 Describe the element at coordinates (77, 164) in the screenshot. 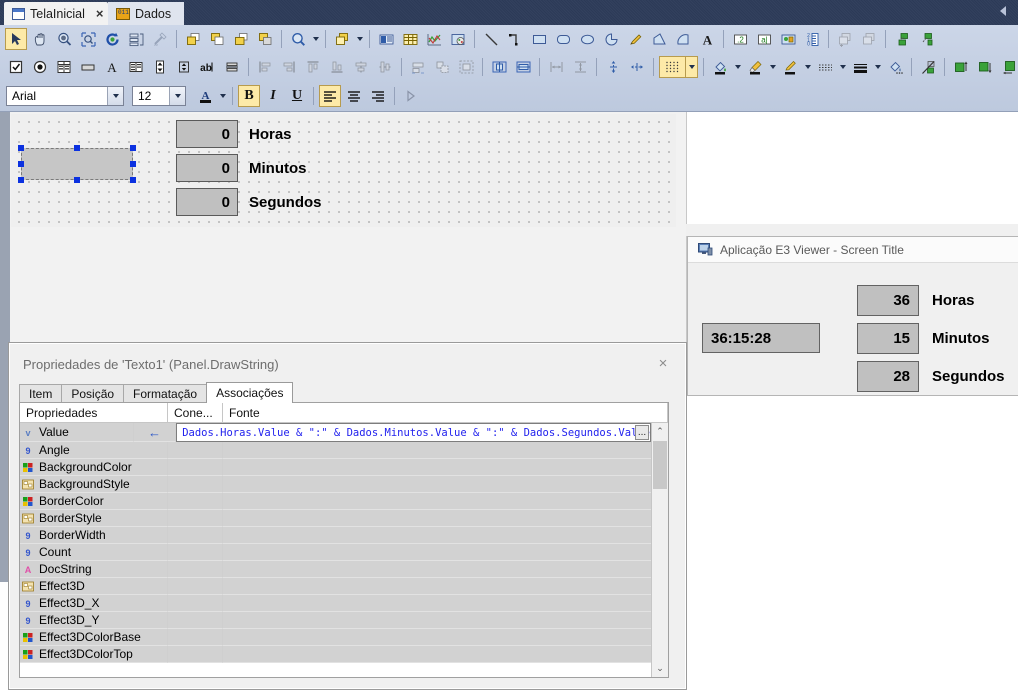

I see `selected-text-object` at that location.